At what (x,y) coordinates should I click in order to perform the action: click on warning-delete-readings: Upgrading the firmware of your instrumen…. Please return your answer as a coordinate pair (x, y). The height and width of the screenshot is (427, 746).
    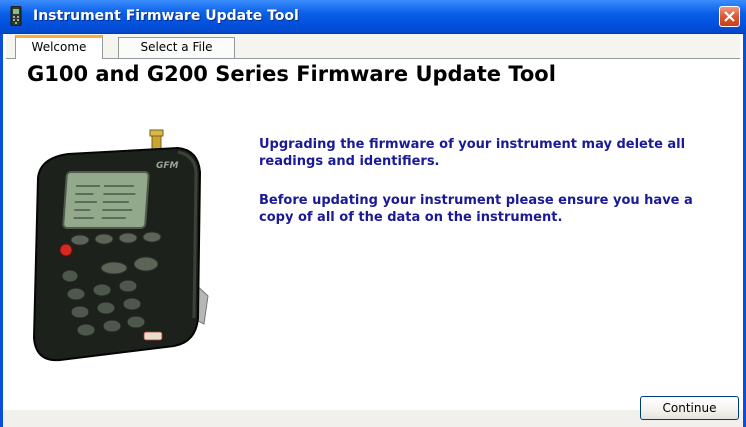
    Looking at the image, I should click on (472, 153).